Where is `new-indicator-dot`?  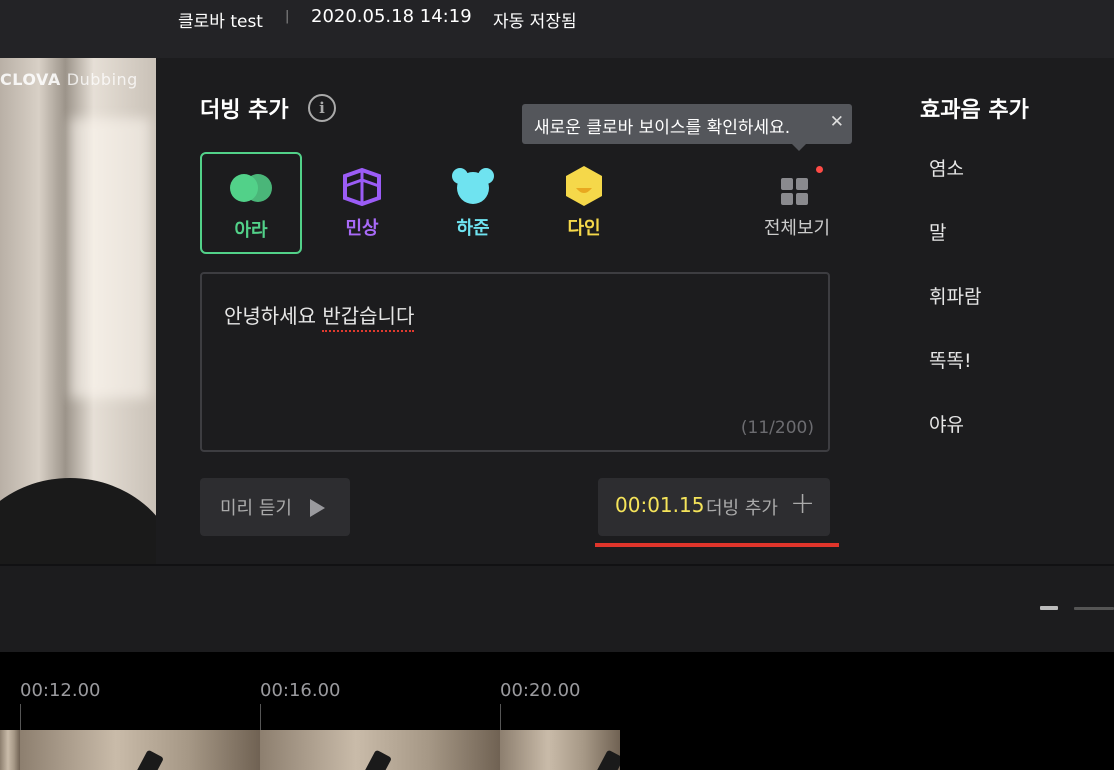 new-indicator-dot is located at coordinates (819, 169).